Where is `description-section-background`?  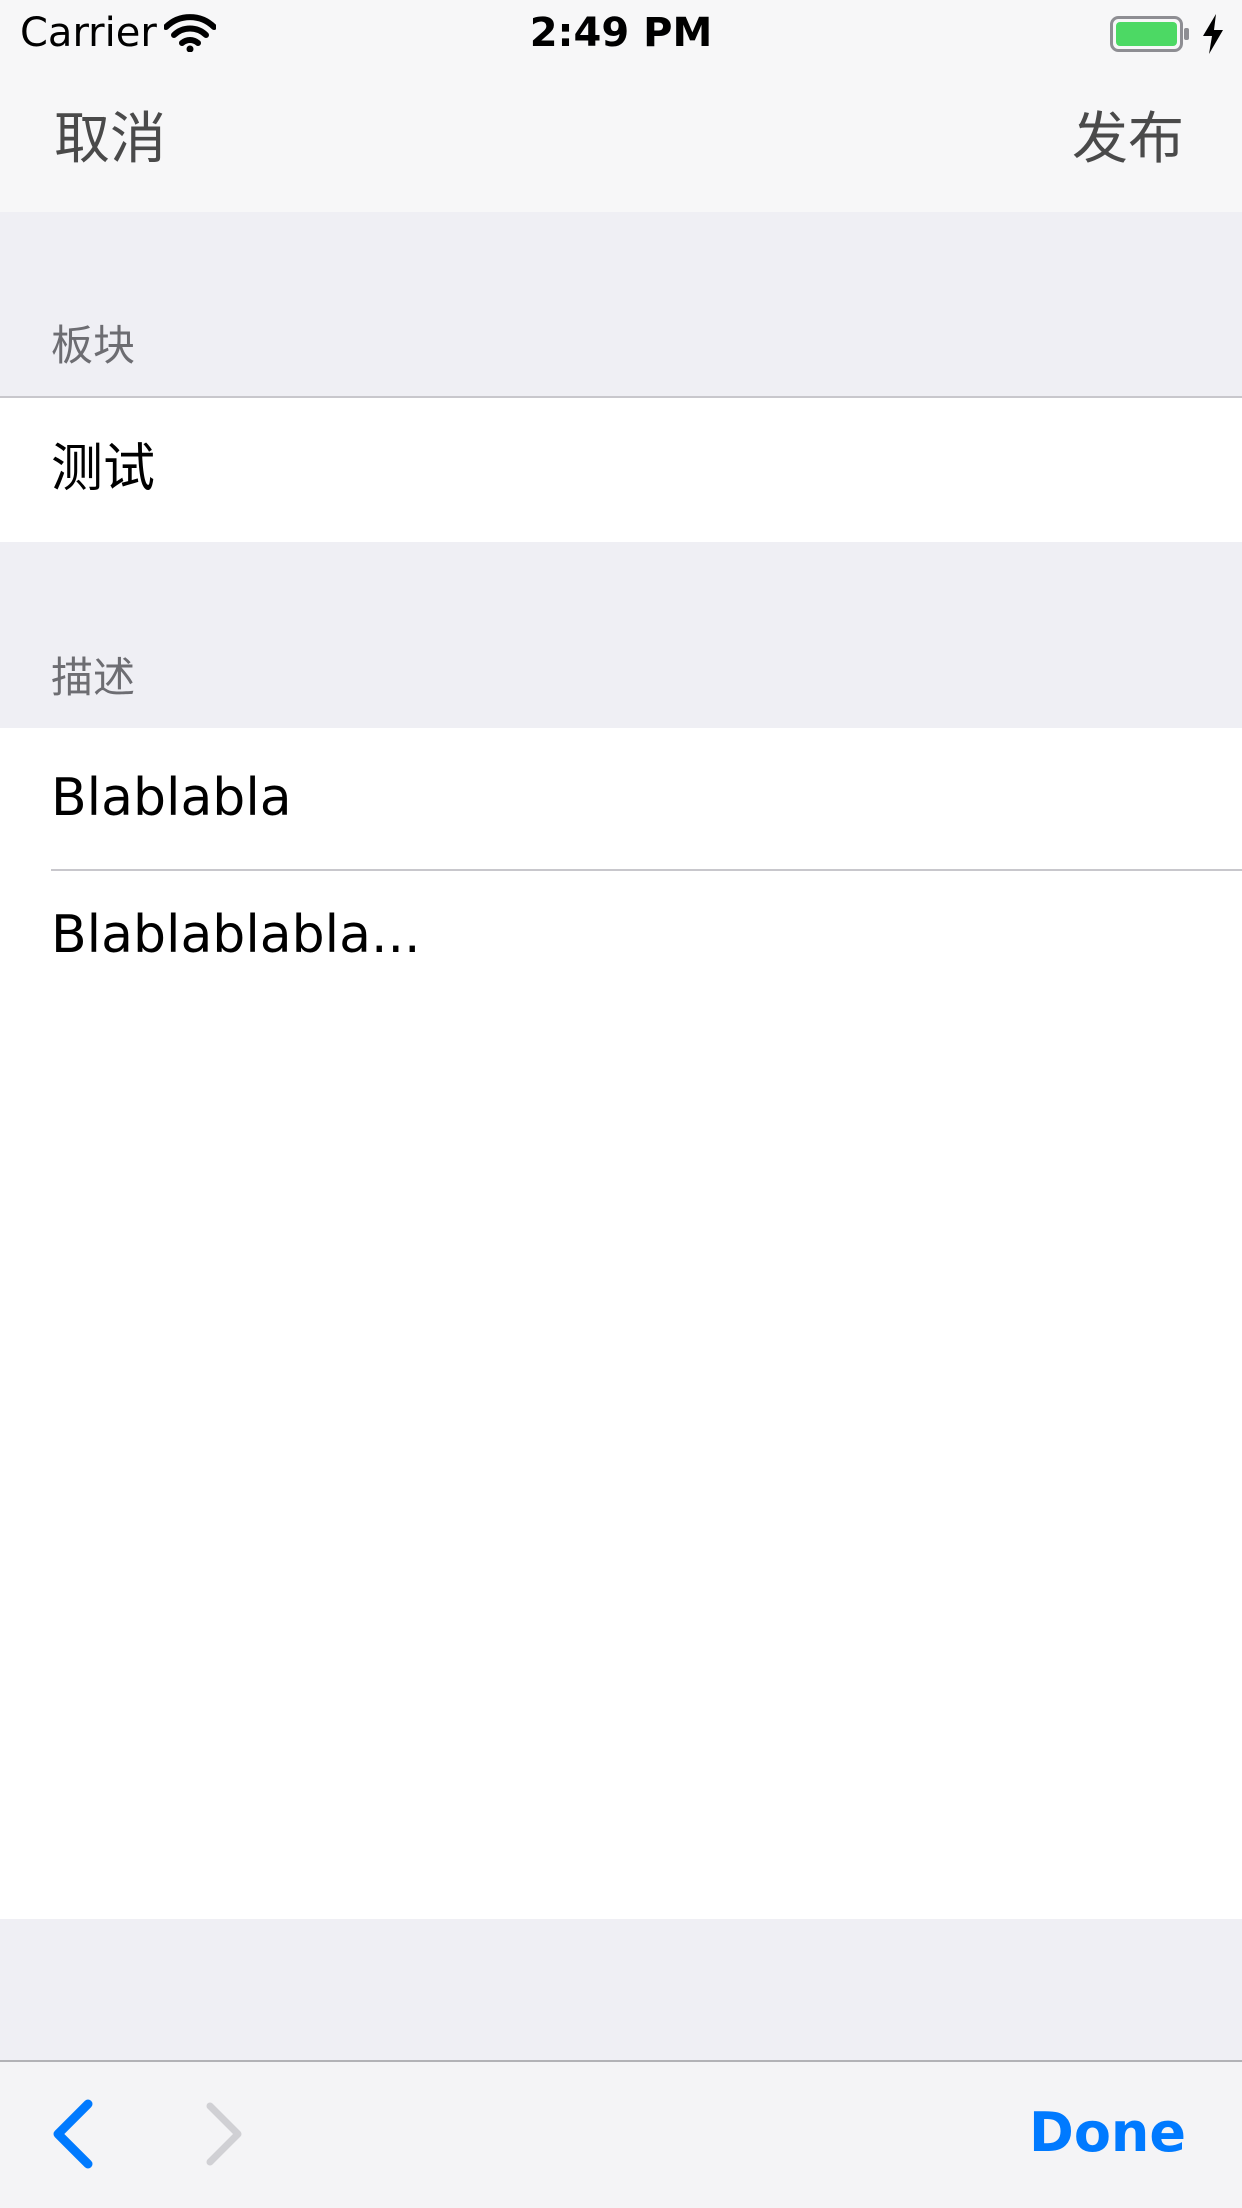
description-section-background is located at coordinates (621, 635).